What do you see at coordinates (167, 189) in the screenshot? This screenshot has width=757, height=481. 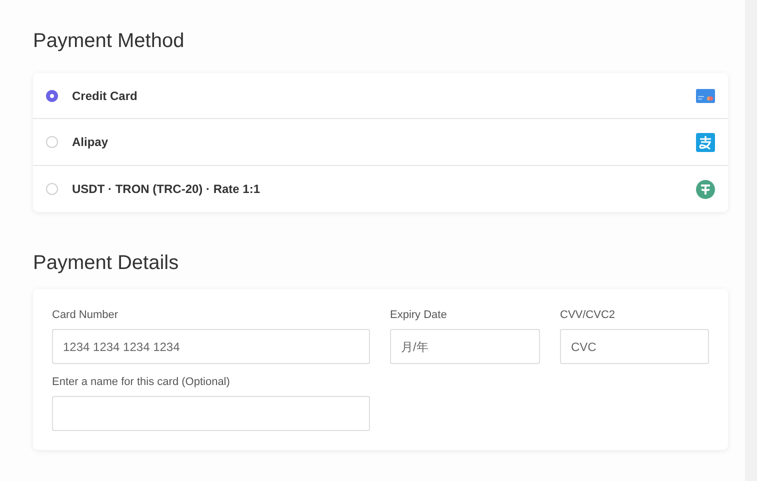 I see `option-label: USDT · TRON (TRC-20) · Rate 1:1` at bounding box center [167, 189].